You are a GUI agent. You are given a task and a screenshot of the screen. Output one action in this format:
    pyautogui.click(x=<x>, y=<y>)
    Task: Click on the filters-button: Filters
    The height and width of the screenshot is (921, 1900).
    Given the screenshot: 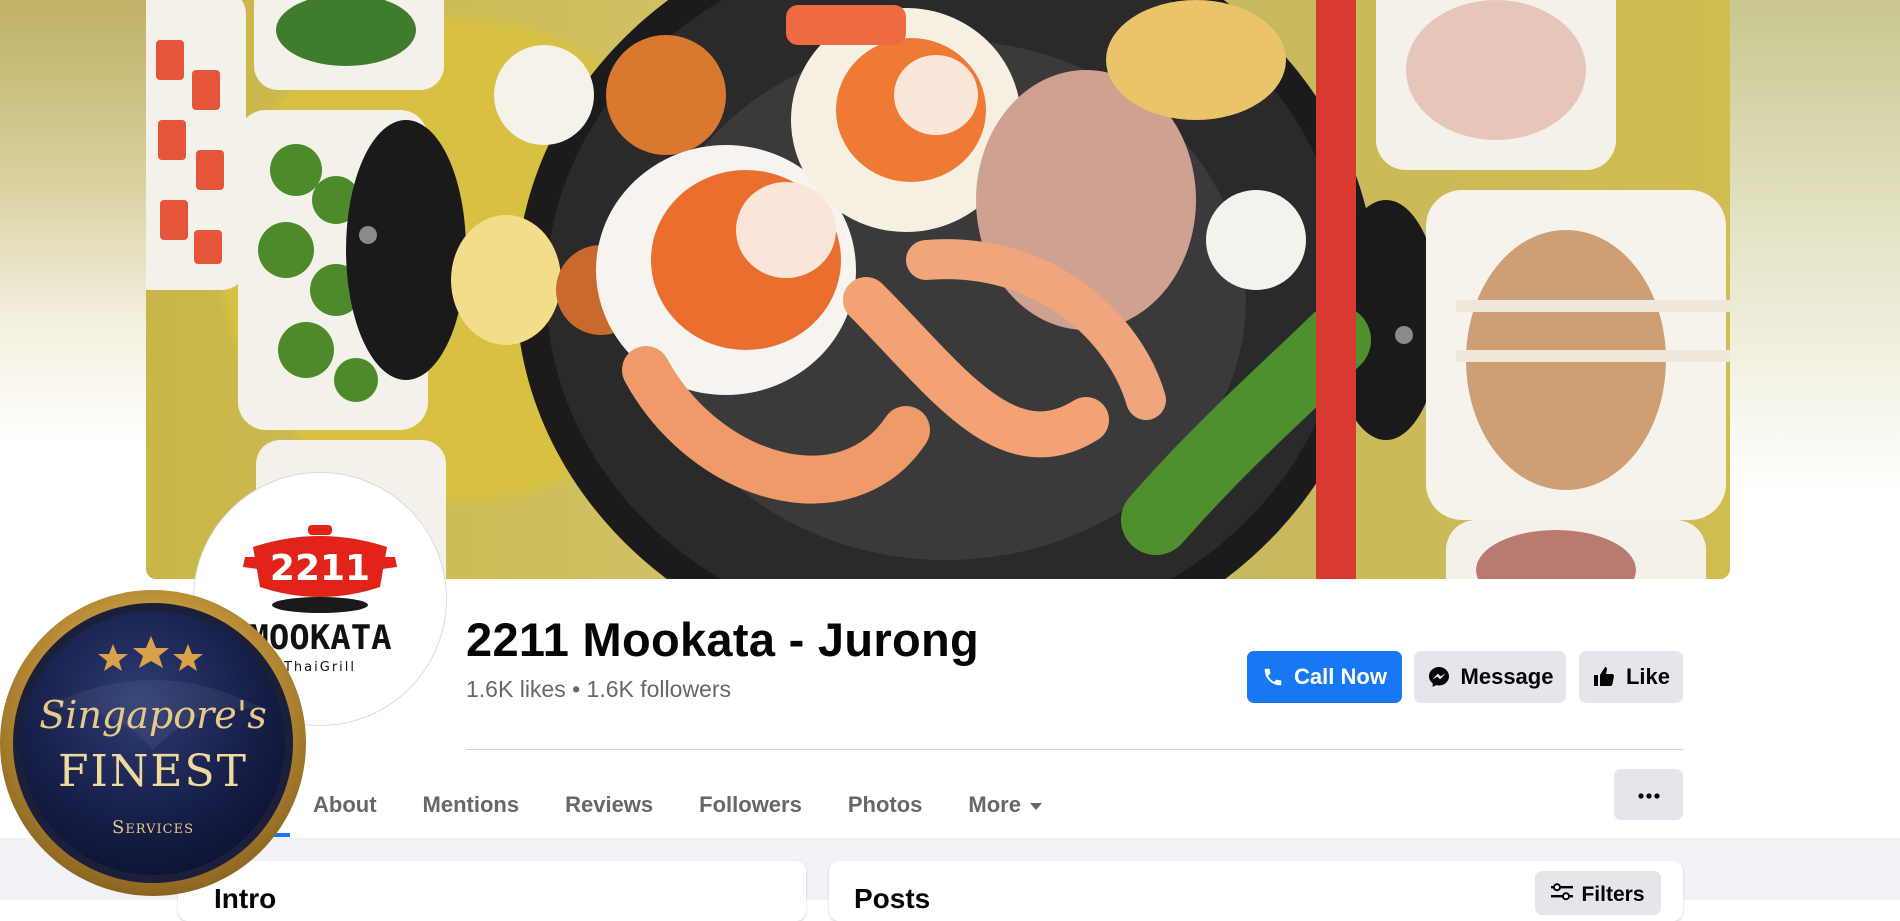 What is the action you would take?
    pyautogui.click(x=1598, y=893)
    